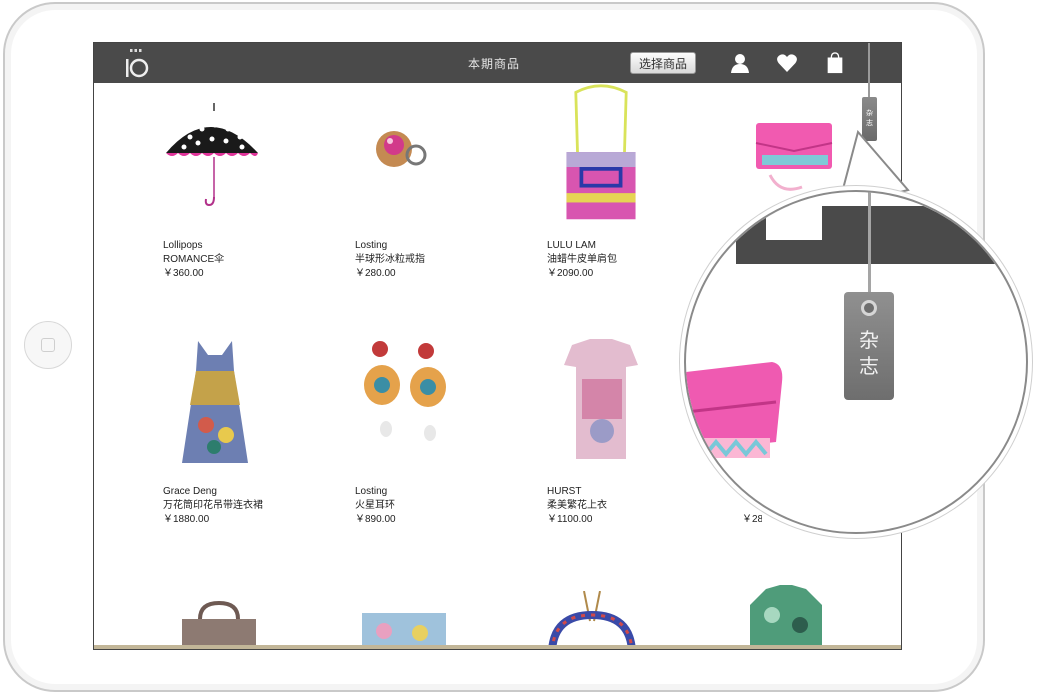  What do you see at coordinates (869, 71) in the screenshot?
I see `tag-string` at bounding box center [869, 71].